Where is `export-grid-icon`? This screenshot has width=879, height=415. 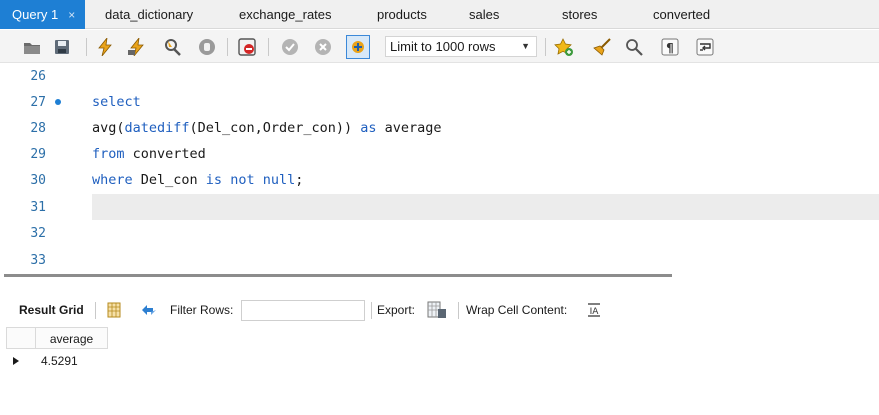
export-grid-icon is located at coordinates (437, 310).